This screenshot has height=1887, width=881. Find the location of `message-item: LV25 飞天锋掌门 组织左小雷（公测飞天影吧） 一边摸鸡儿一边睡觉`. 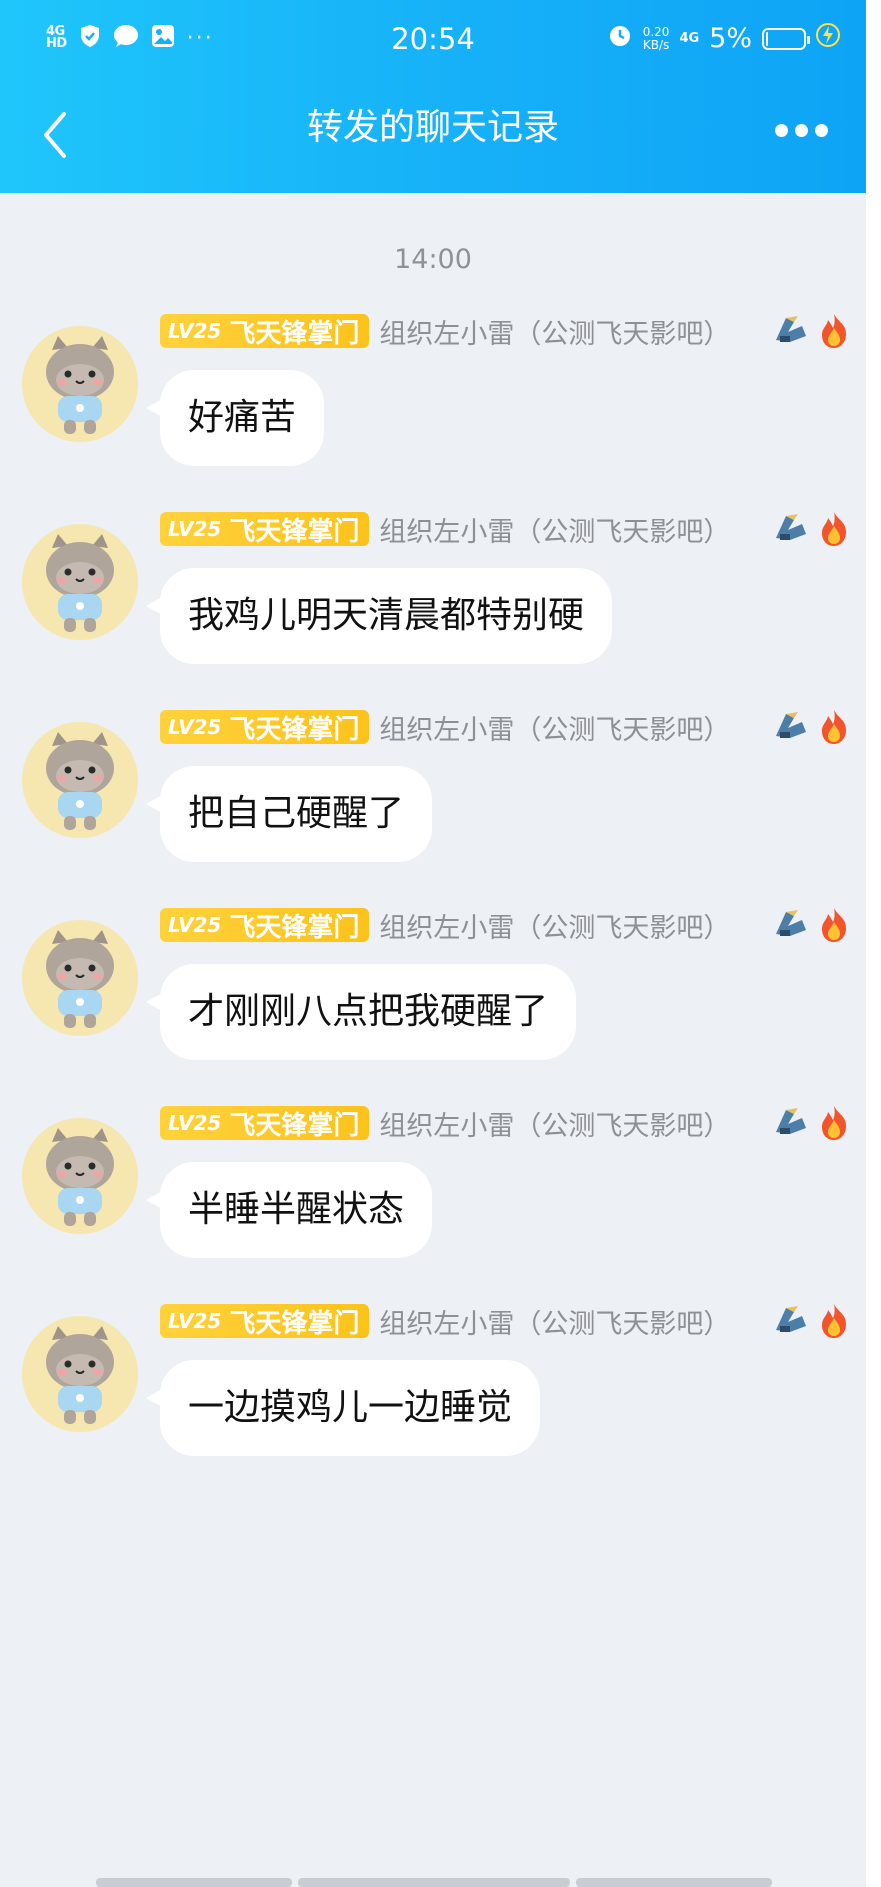

message-item: LV25 飞天锋掌门 组织左小雷（公测飞天影吧） 一边摸鸡儿一边睡觉 is located at coordinates (433, 1402).